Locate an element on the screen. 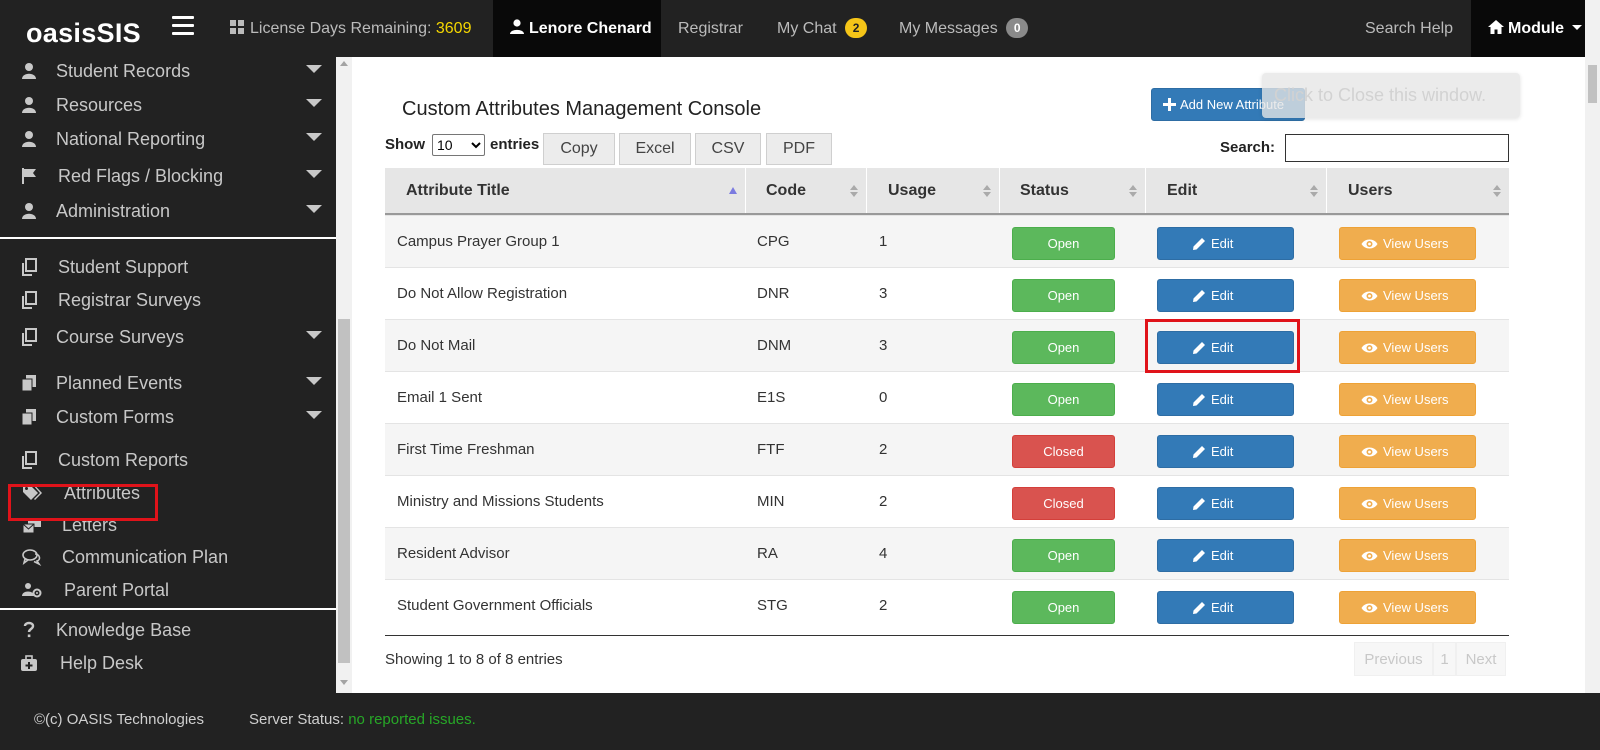 Image resolution: width=1600 pixels, height=750 pixels. entries-per-page-select: 10 is located at coordinates (458, 145).